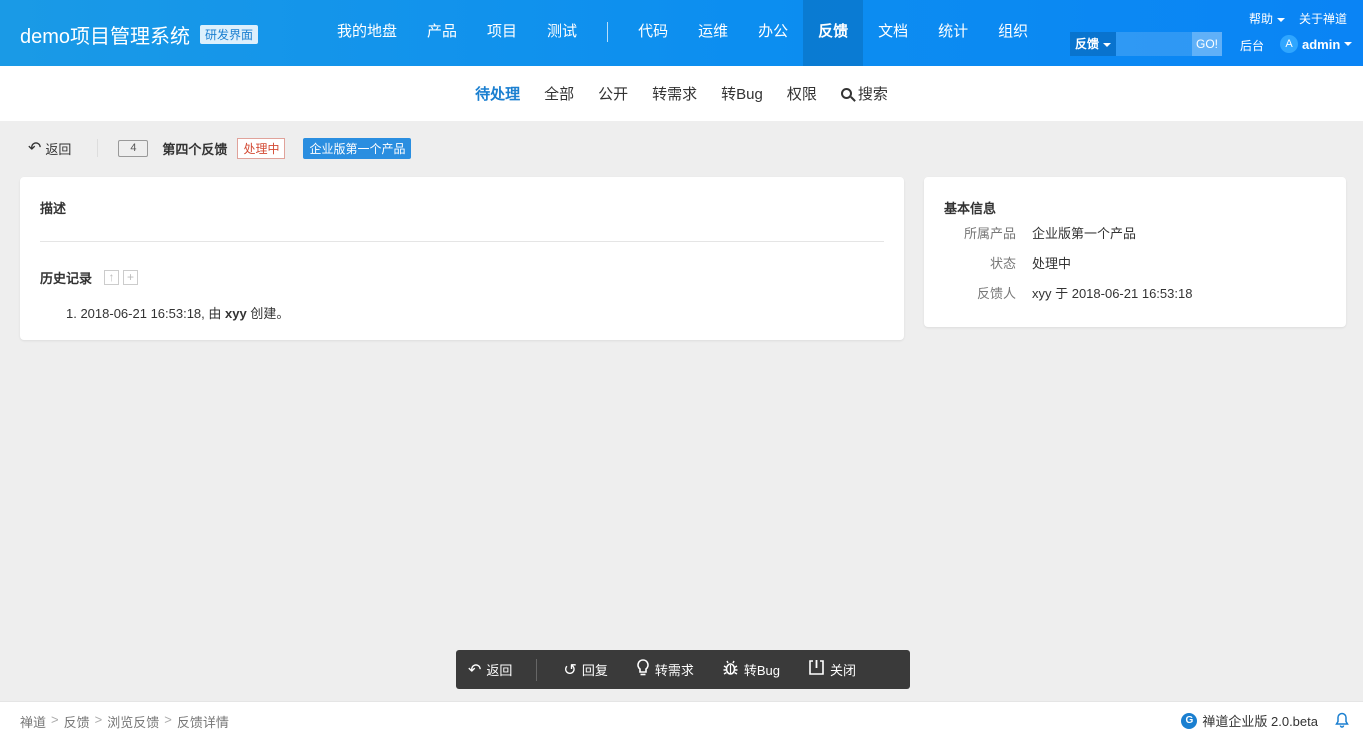 The height and width of the screenshot is (737, 1363). I want to click on subnav-to-story: 转需求, so click(674, 93).